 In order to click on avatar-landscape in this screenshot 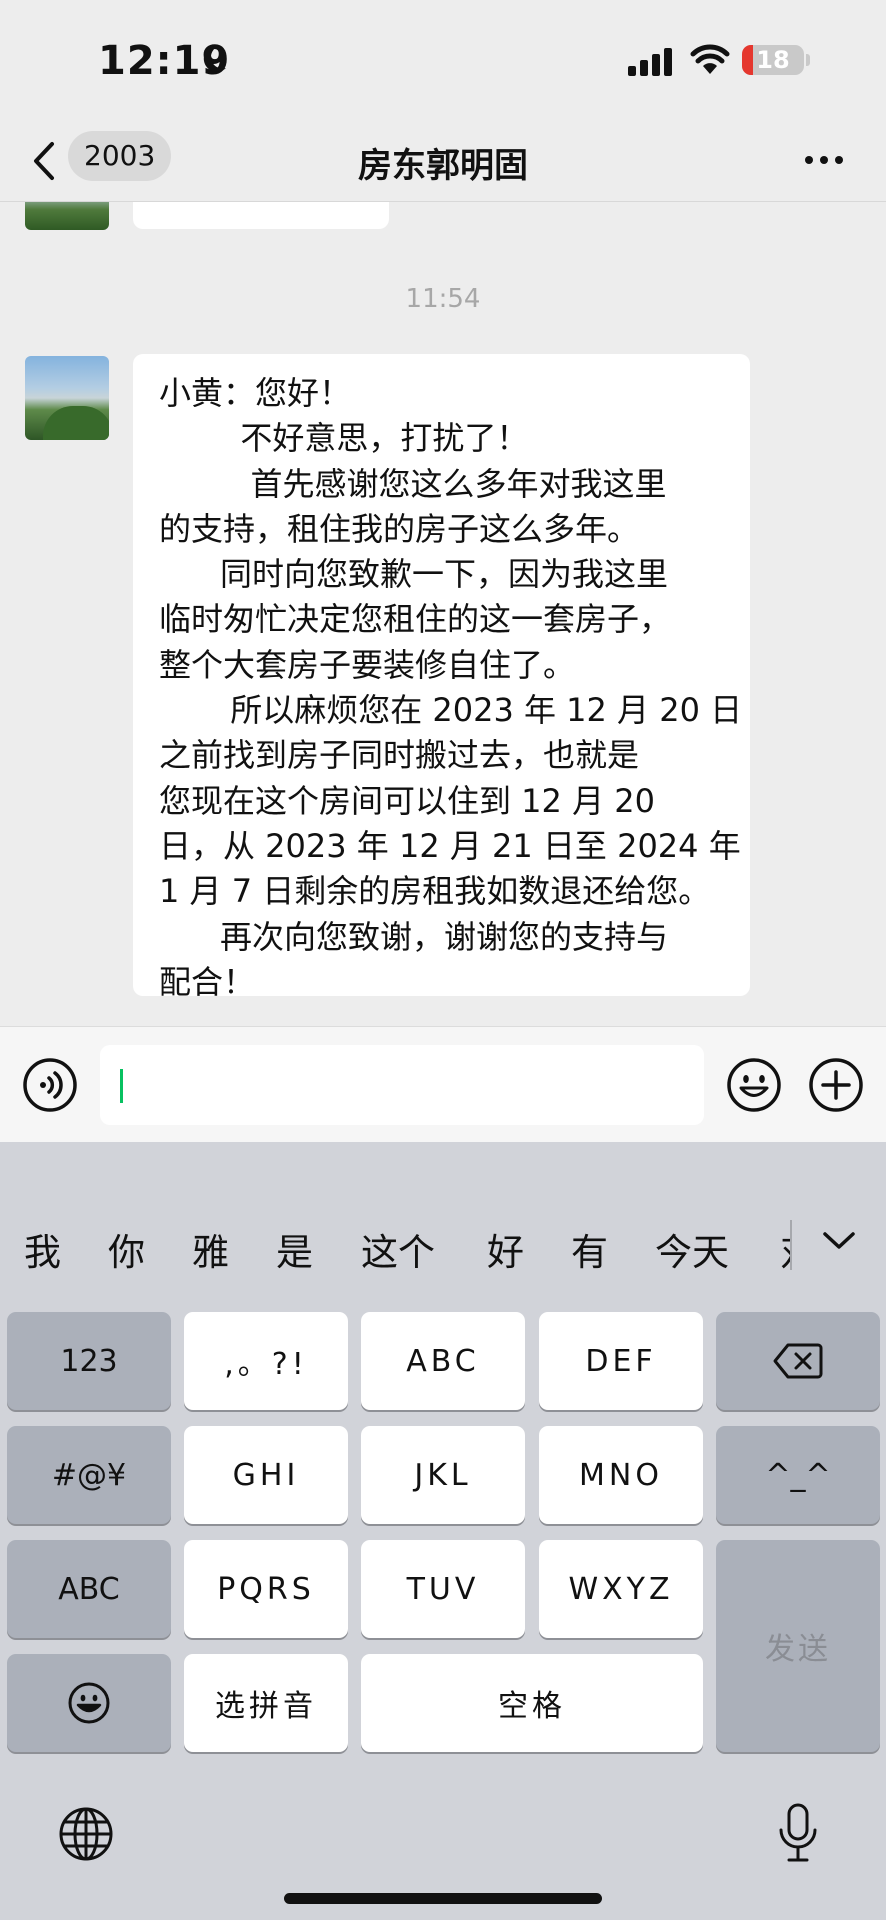, I will do `click(76, 423)`.